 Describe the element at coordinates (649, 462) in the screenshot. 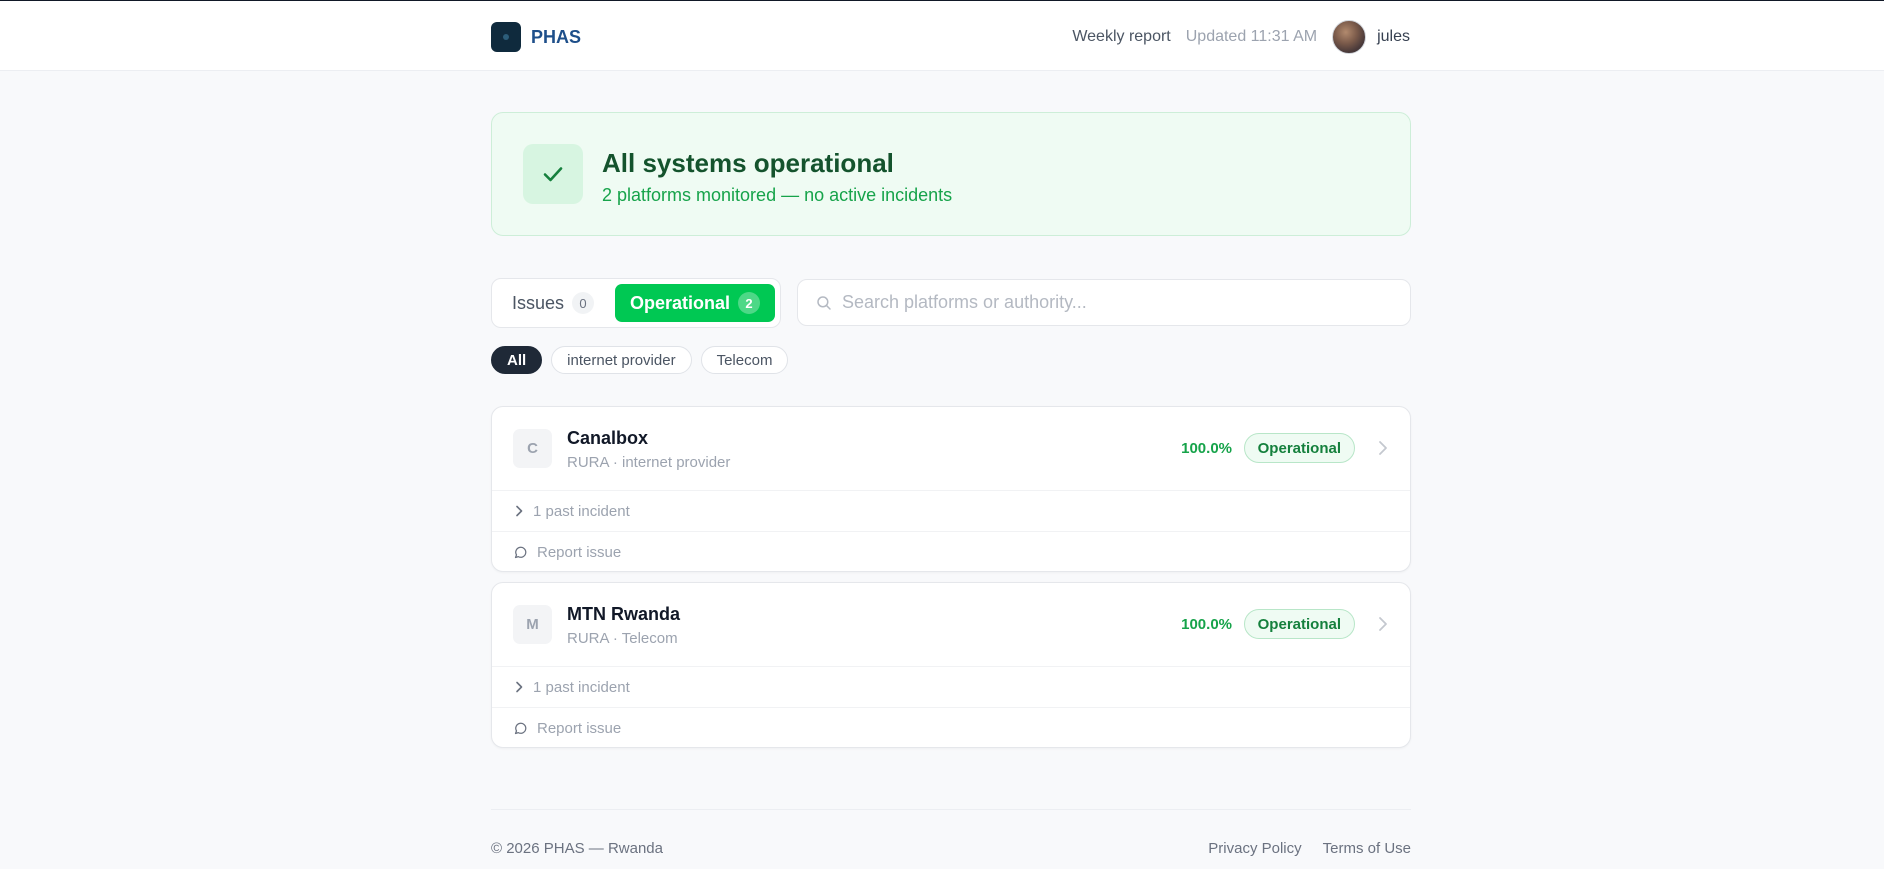

I see `platform-meta: RURA · internet provider` at that location.